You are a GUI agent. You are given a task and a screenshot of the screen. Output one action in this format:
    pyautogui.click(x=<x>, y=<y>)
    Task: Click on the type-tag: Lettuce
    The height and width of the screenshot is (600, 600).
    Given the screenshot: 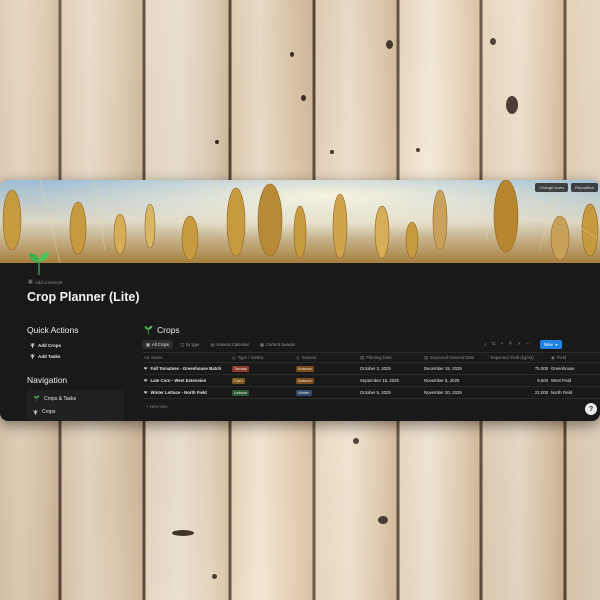 What is the action you would take?
    pyautogui.click(x=241, y=392)
    